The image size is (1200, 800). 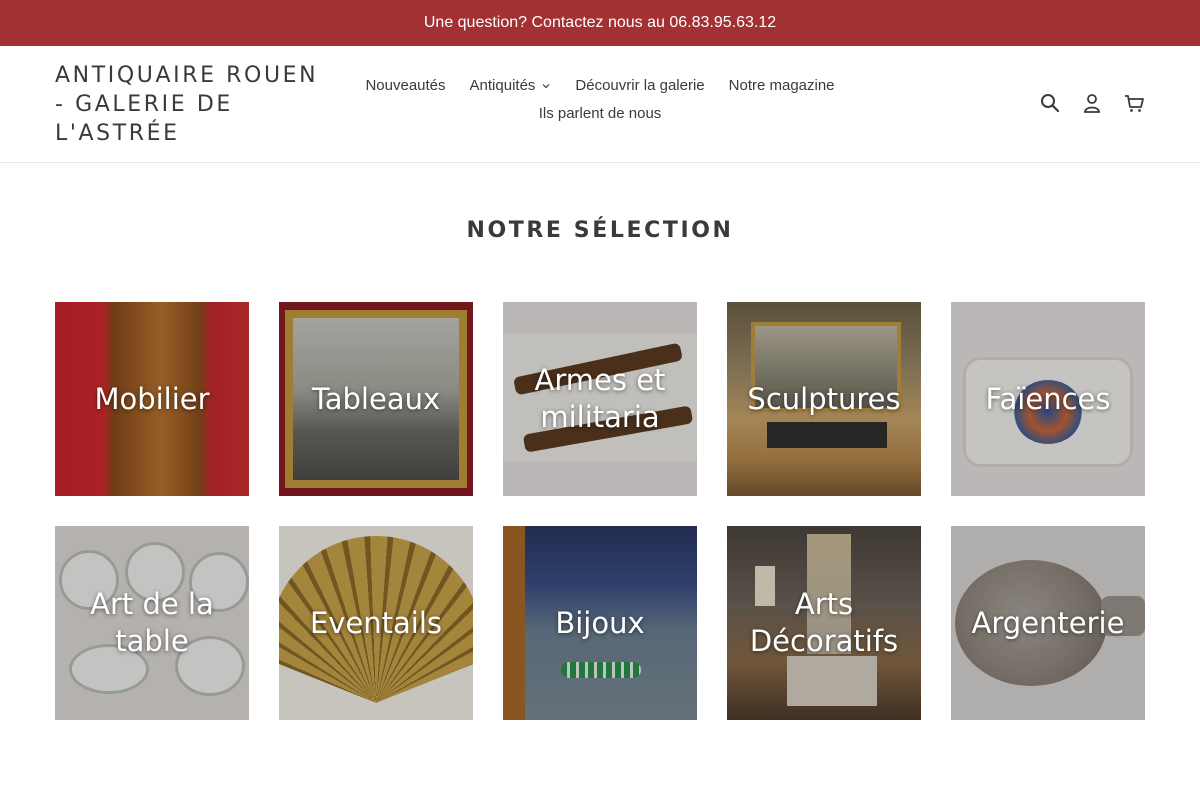 I want to click on nav-item-decouvrir: Découvrir la galerie, so click(x=639, y=86).